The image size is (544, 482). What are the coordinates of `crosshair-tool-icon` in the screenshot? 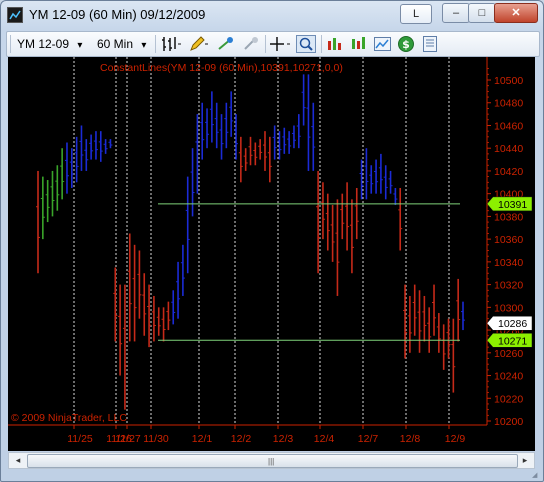 It's located at (226, 44).